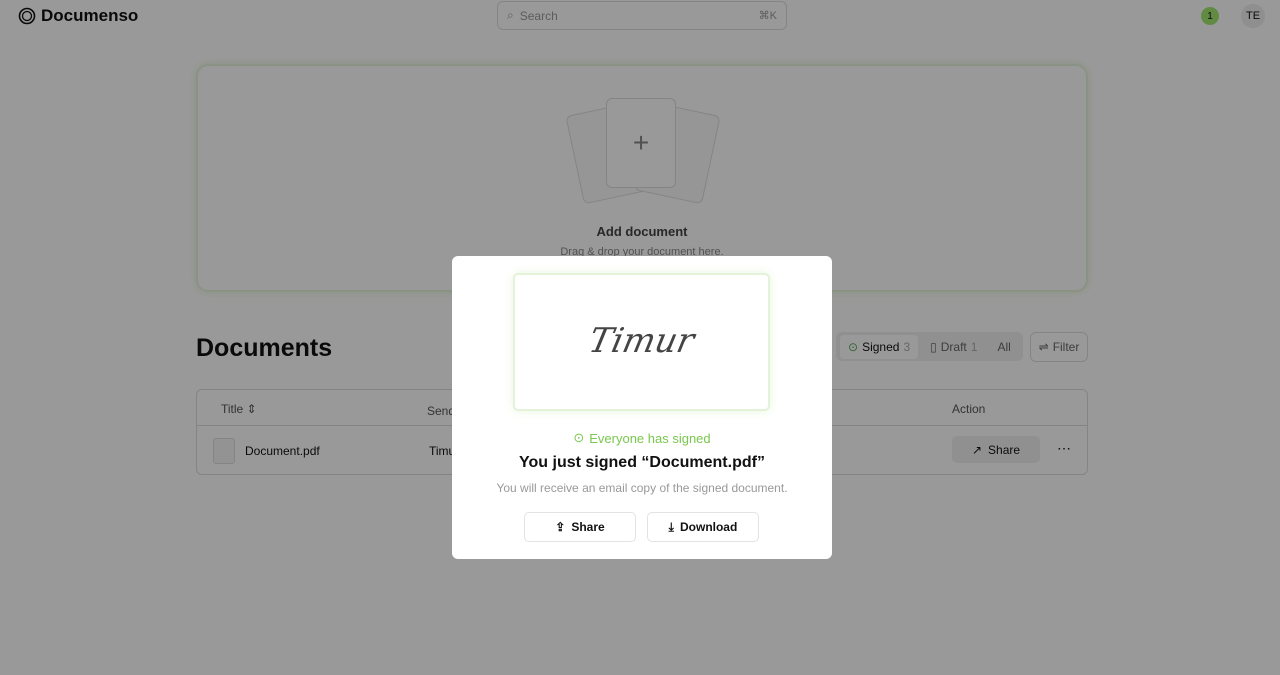  Describe the element at coordinates (588, 527) in the screenshot. I see `share-label: Share` at that location.